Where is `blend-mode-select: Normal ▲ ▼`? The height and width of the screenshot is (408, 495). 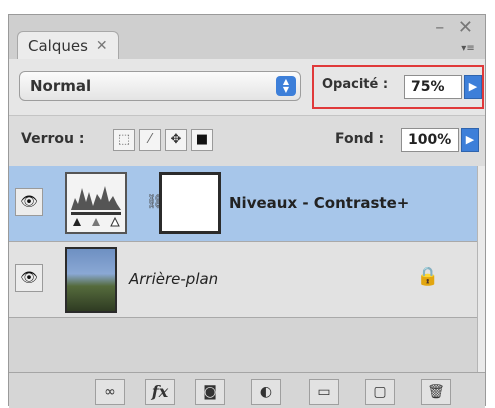 blend-mode-select: Normal ▲ ▼ is located at coordinates (160, 86).